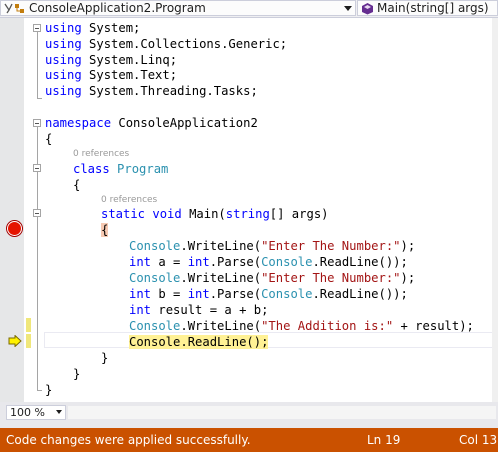 The width and height of the screenshot is (498, 452). What do you see at coordinates (268, 294) in the screenshot?
I see `code-line-16: int b = int.Parse(Console.ReadLine());` at bounding box center [268, 294].